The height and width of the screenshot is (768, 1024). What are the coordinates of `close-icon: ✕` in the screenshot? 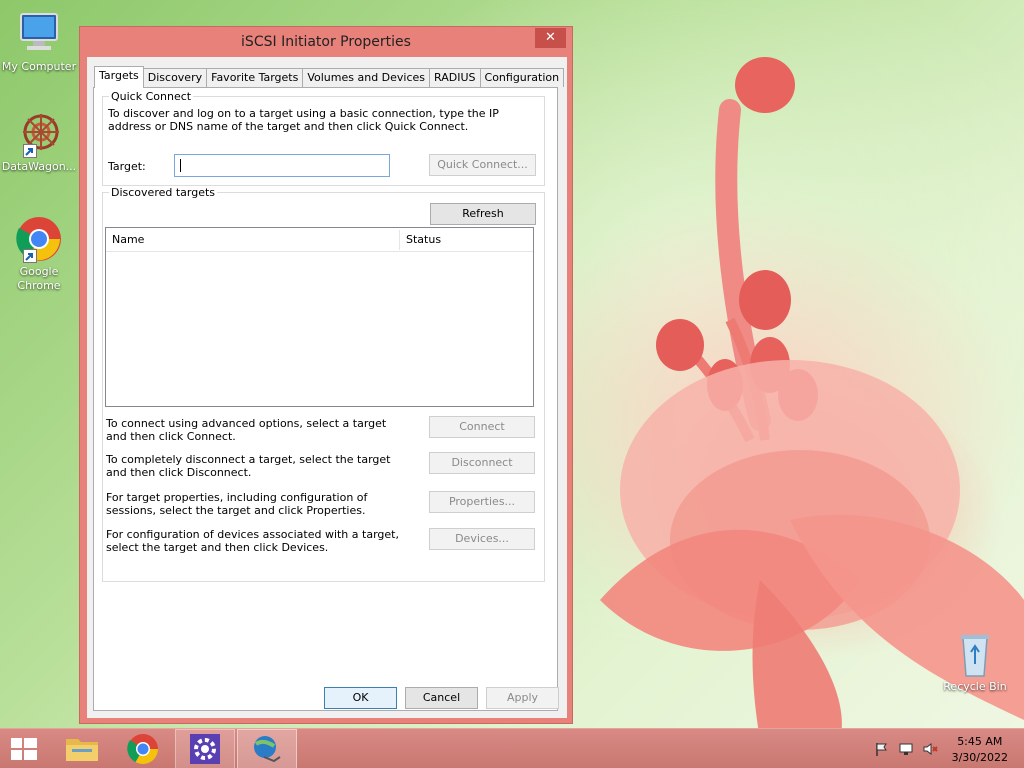 It's located at (550, 37).